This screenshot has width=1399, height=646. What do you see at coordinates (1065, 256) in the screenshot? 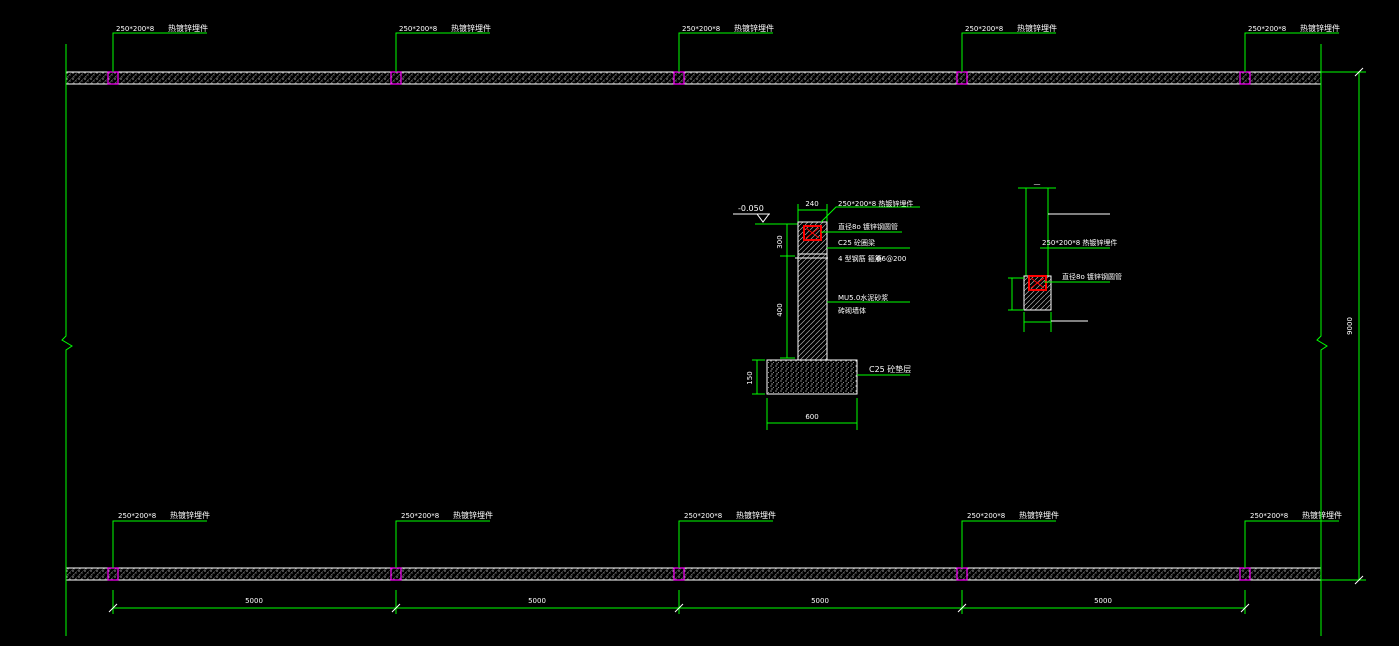
I see `detail-section: — 250*200*8 热镀锌埋件 直径8o 镀锌钢圆管` at bounding box center [1065, 256].